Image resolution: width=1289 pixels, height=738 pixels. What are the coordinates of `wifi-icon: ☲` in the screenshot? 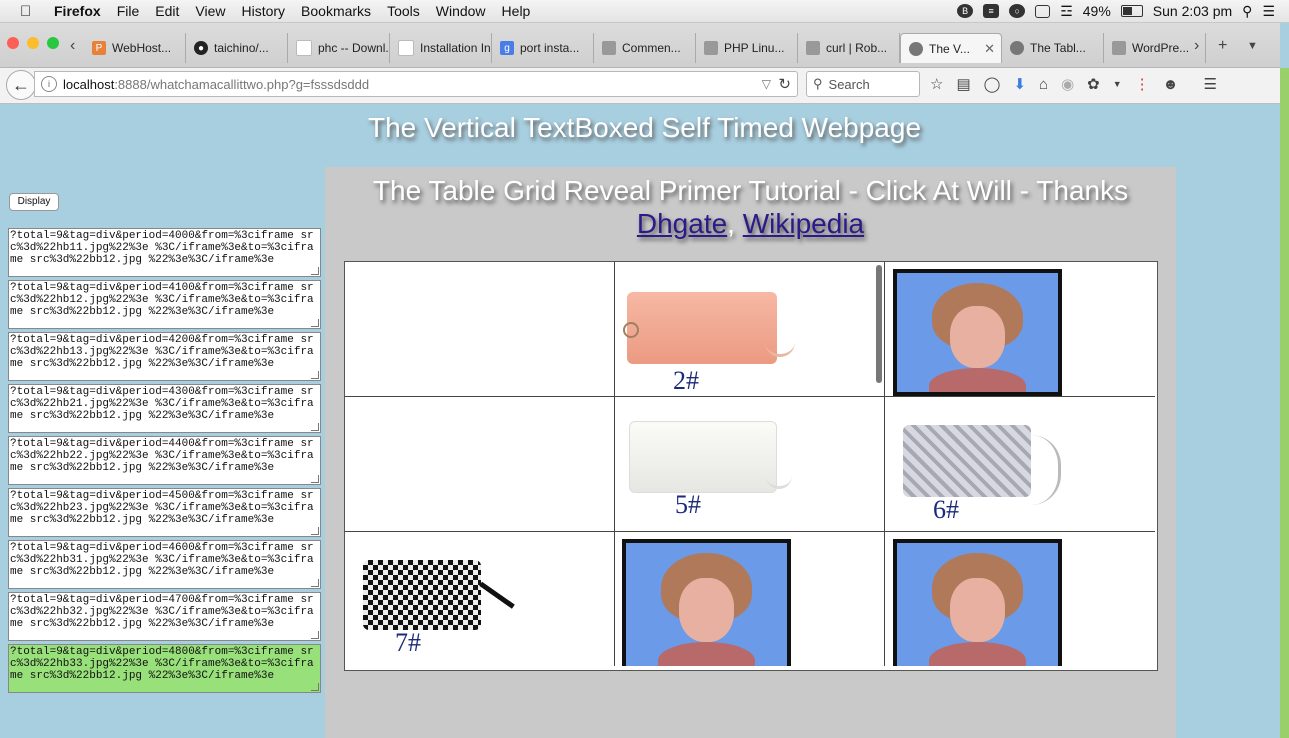 It's located at (1066, 11).